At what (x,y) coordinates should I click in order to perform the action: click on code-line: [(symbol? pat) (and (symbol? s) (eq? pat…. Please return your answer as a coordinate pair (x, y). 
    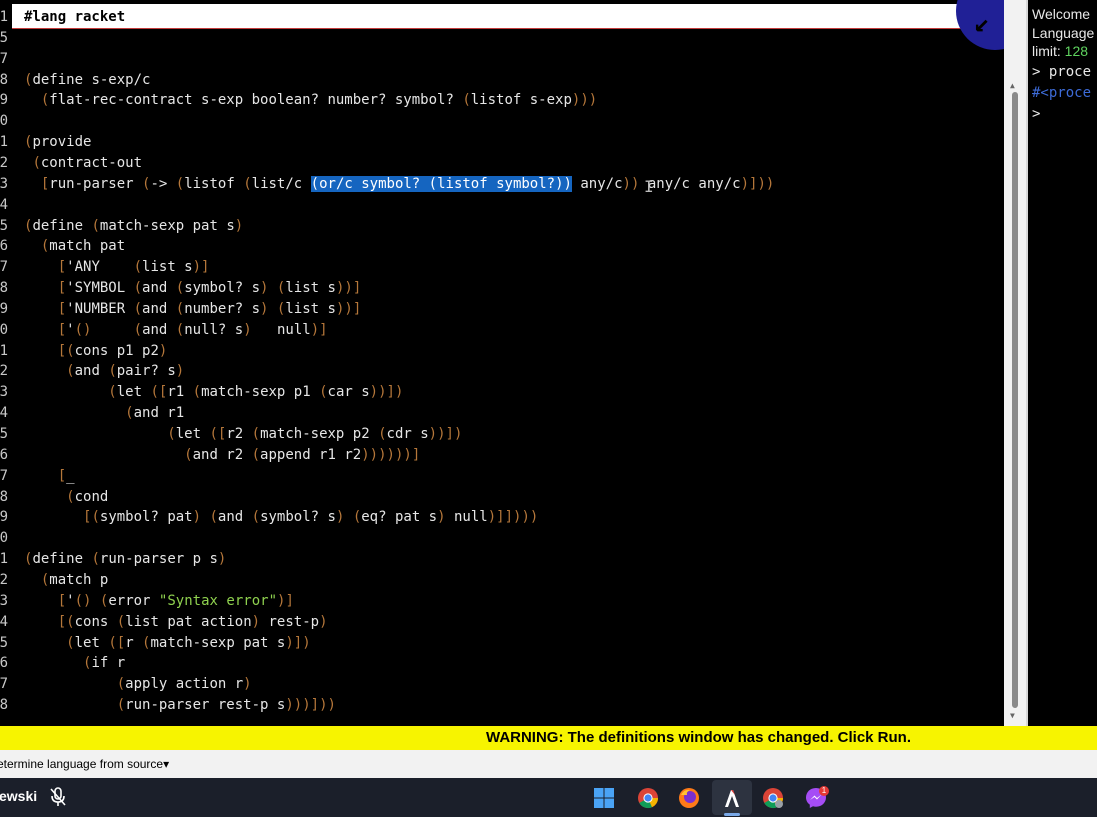
    Looking at the image, I should click on (281, 517).